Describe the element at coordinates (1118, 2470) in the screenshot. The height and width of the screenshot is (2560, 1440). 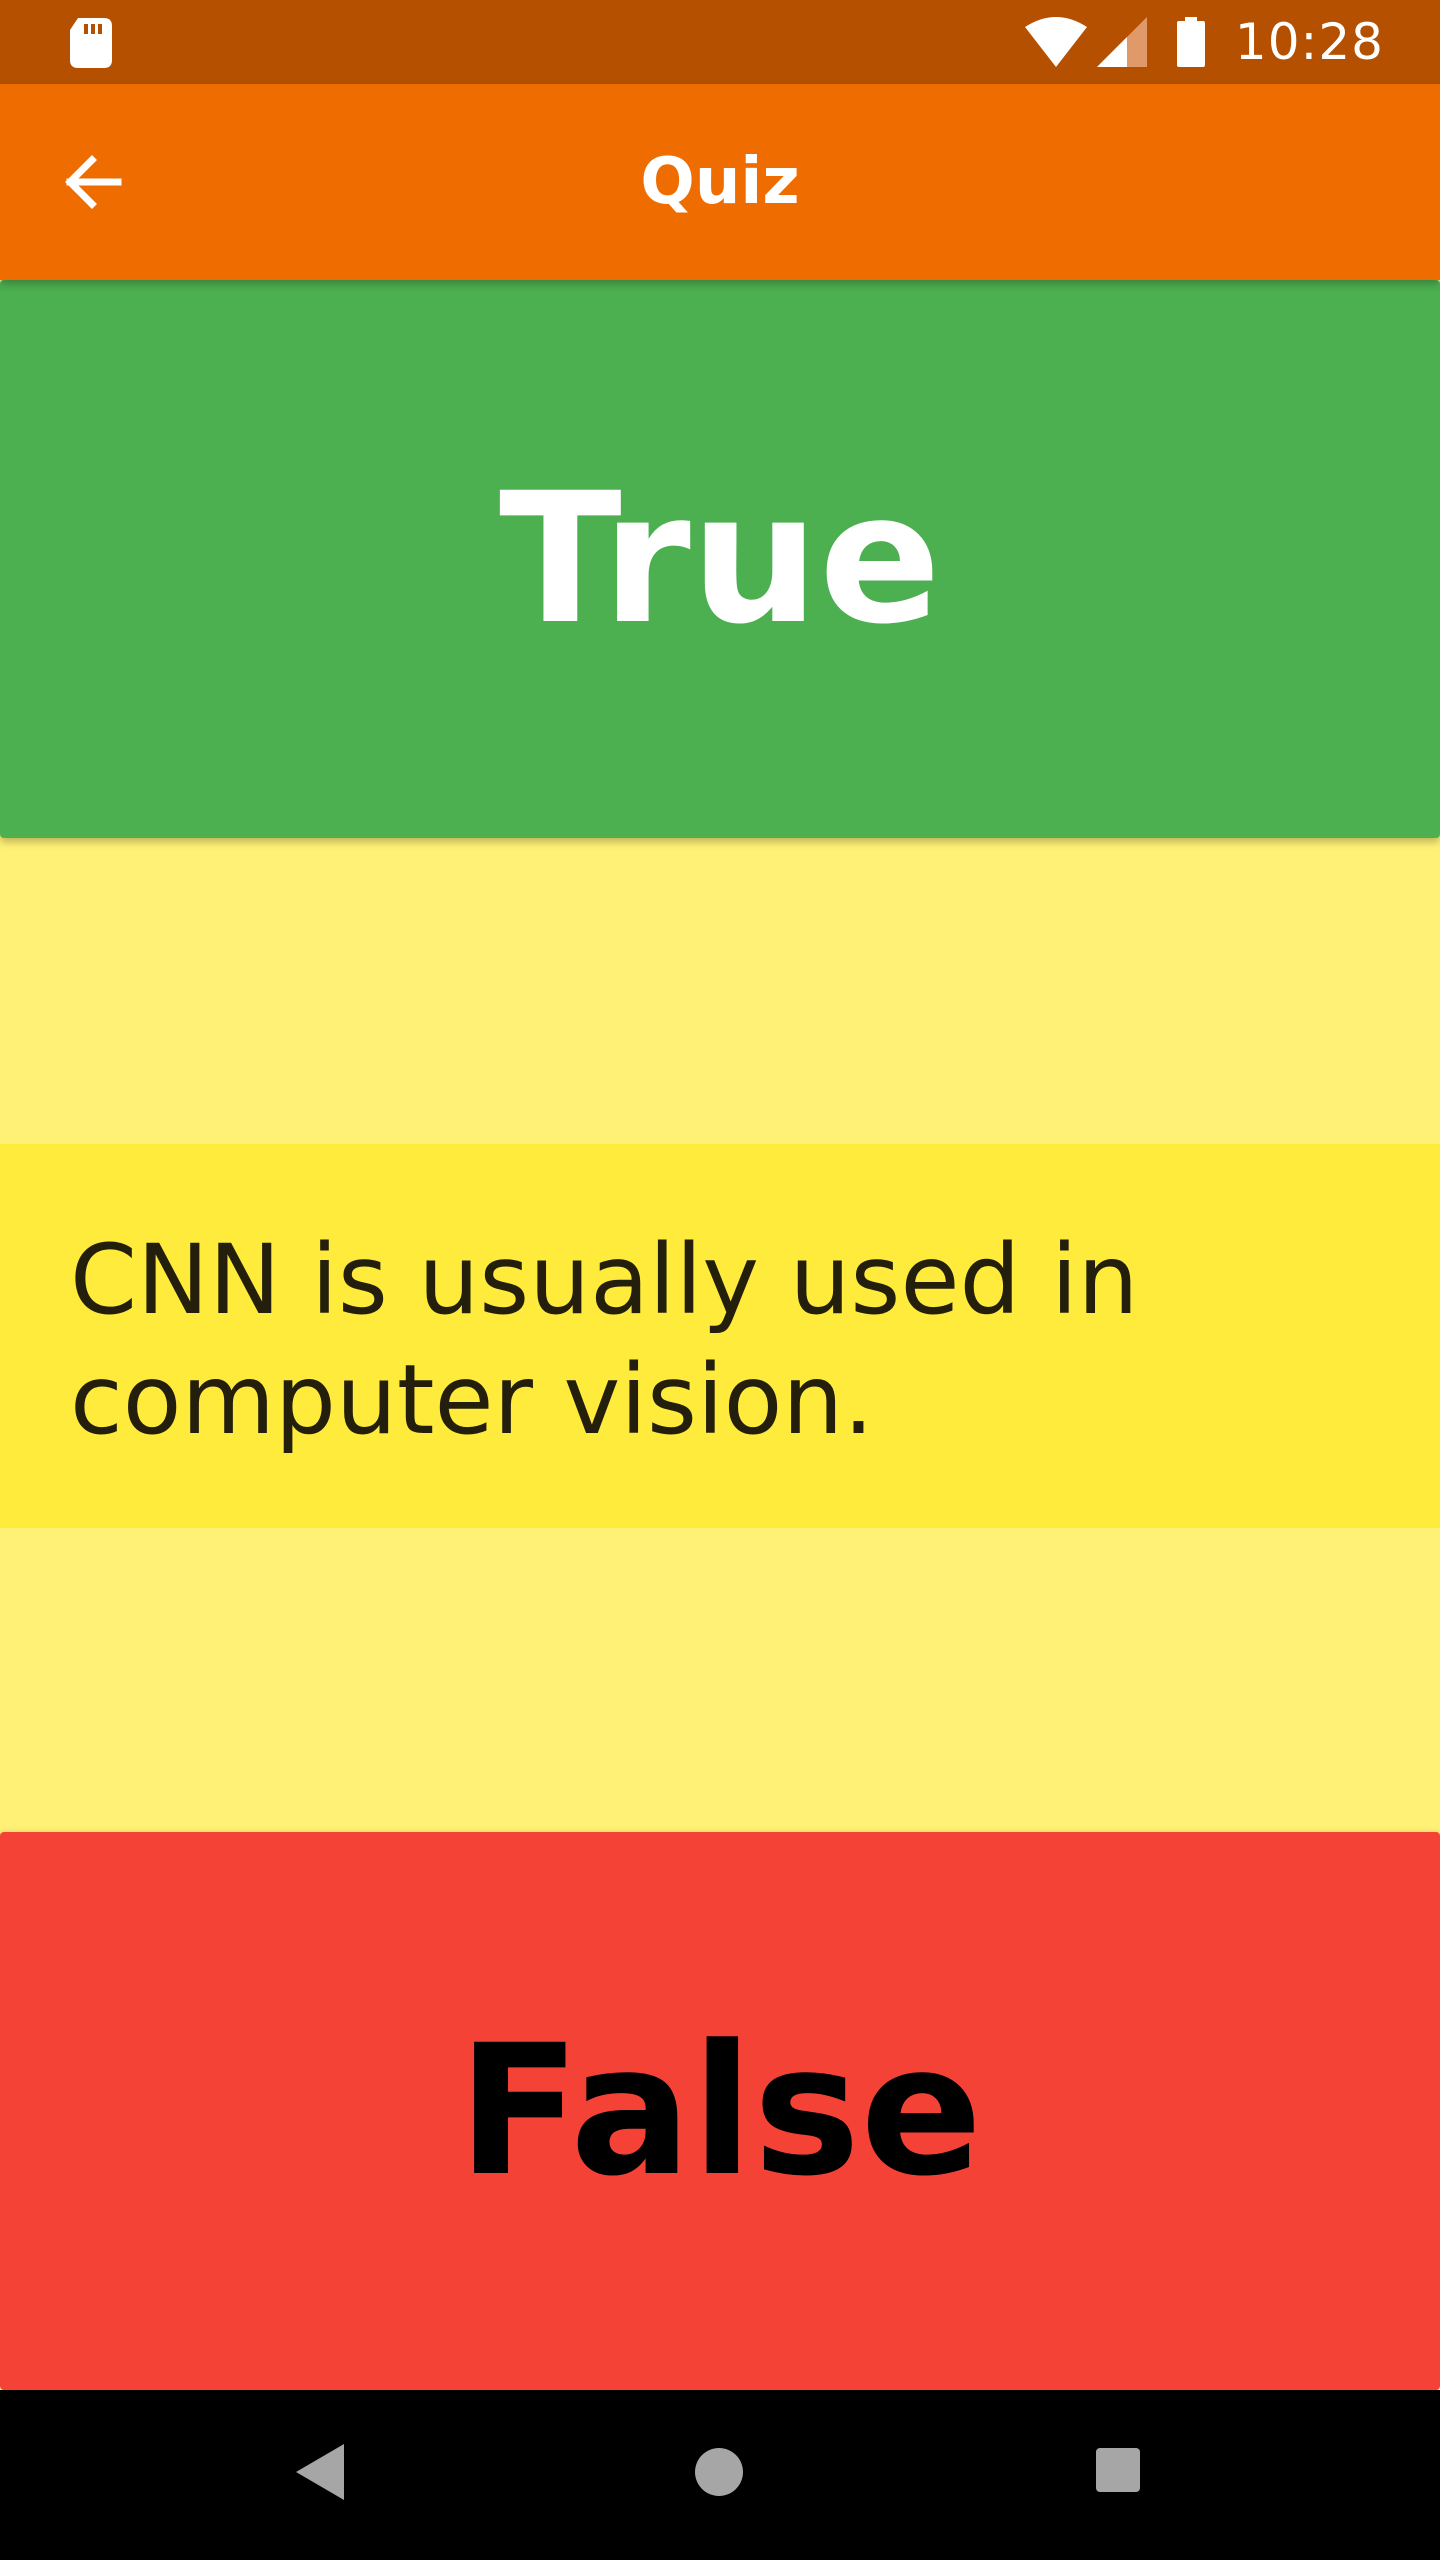
I see `nav-recents-icon` at that location.